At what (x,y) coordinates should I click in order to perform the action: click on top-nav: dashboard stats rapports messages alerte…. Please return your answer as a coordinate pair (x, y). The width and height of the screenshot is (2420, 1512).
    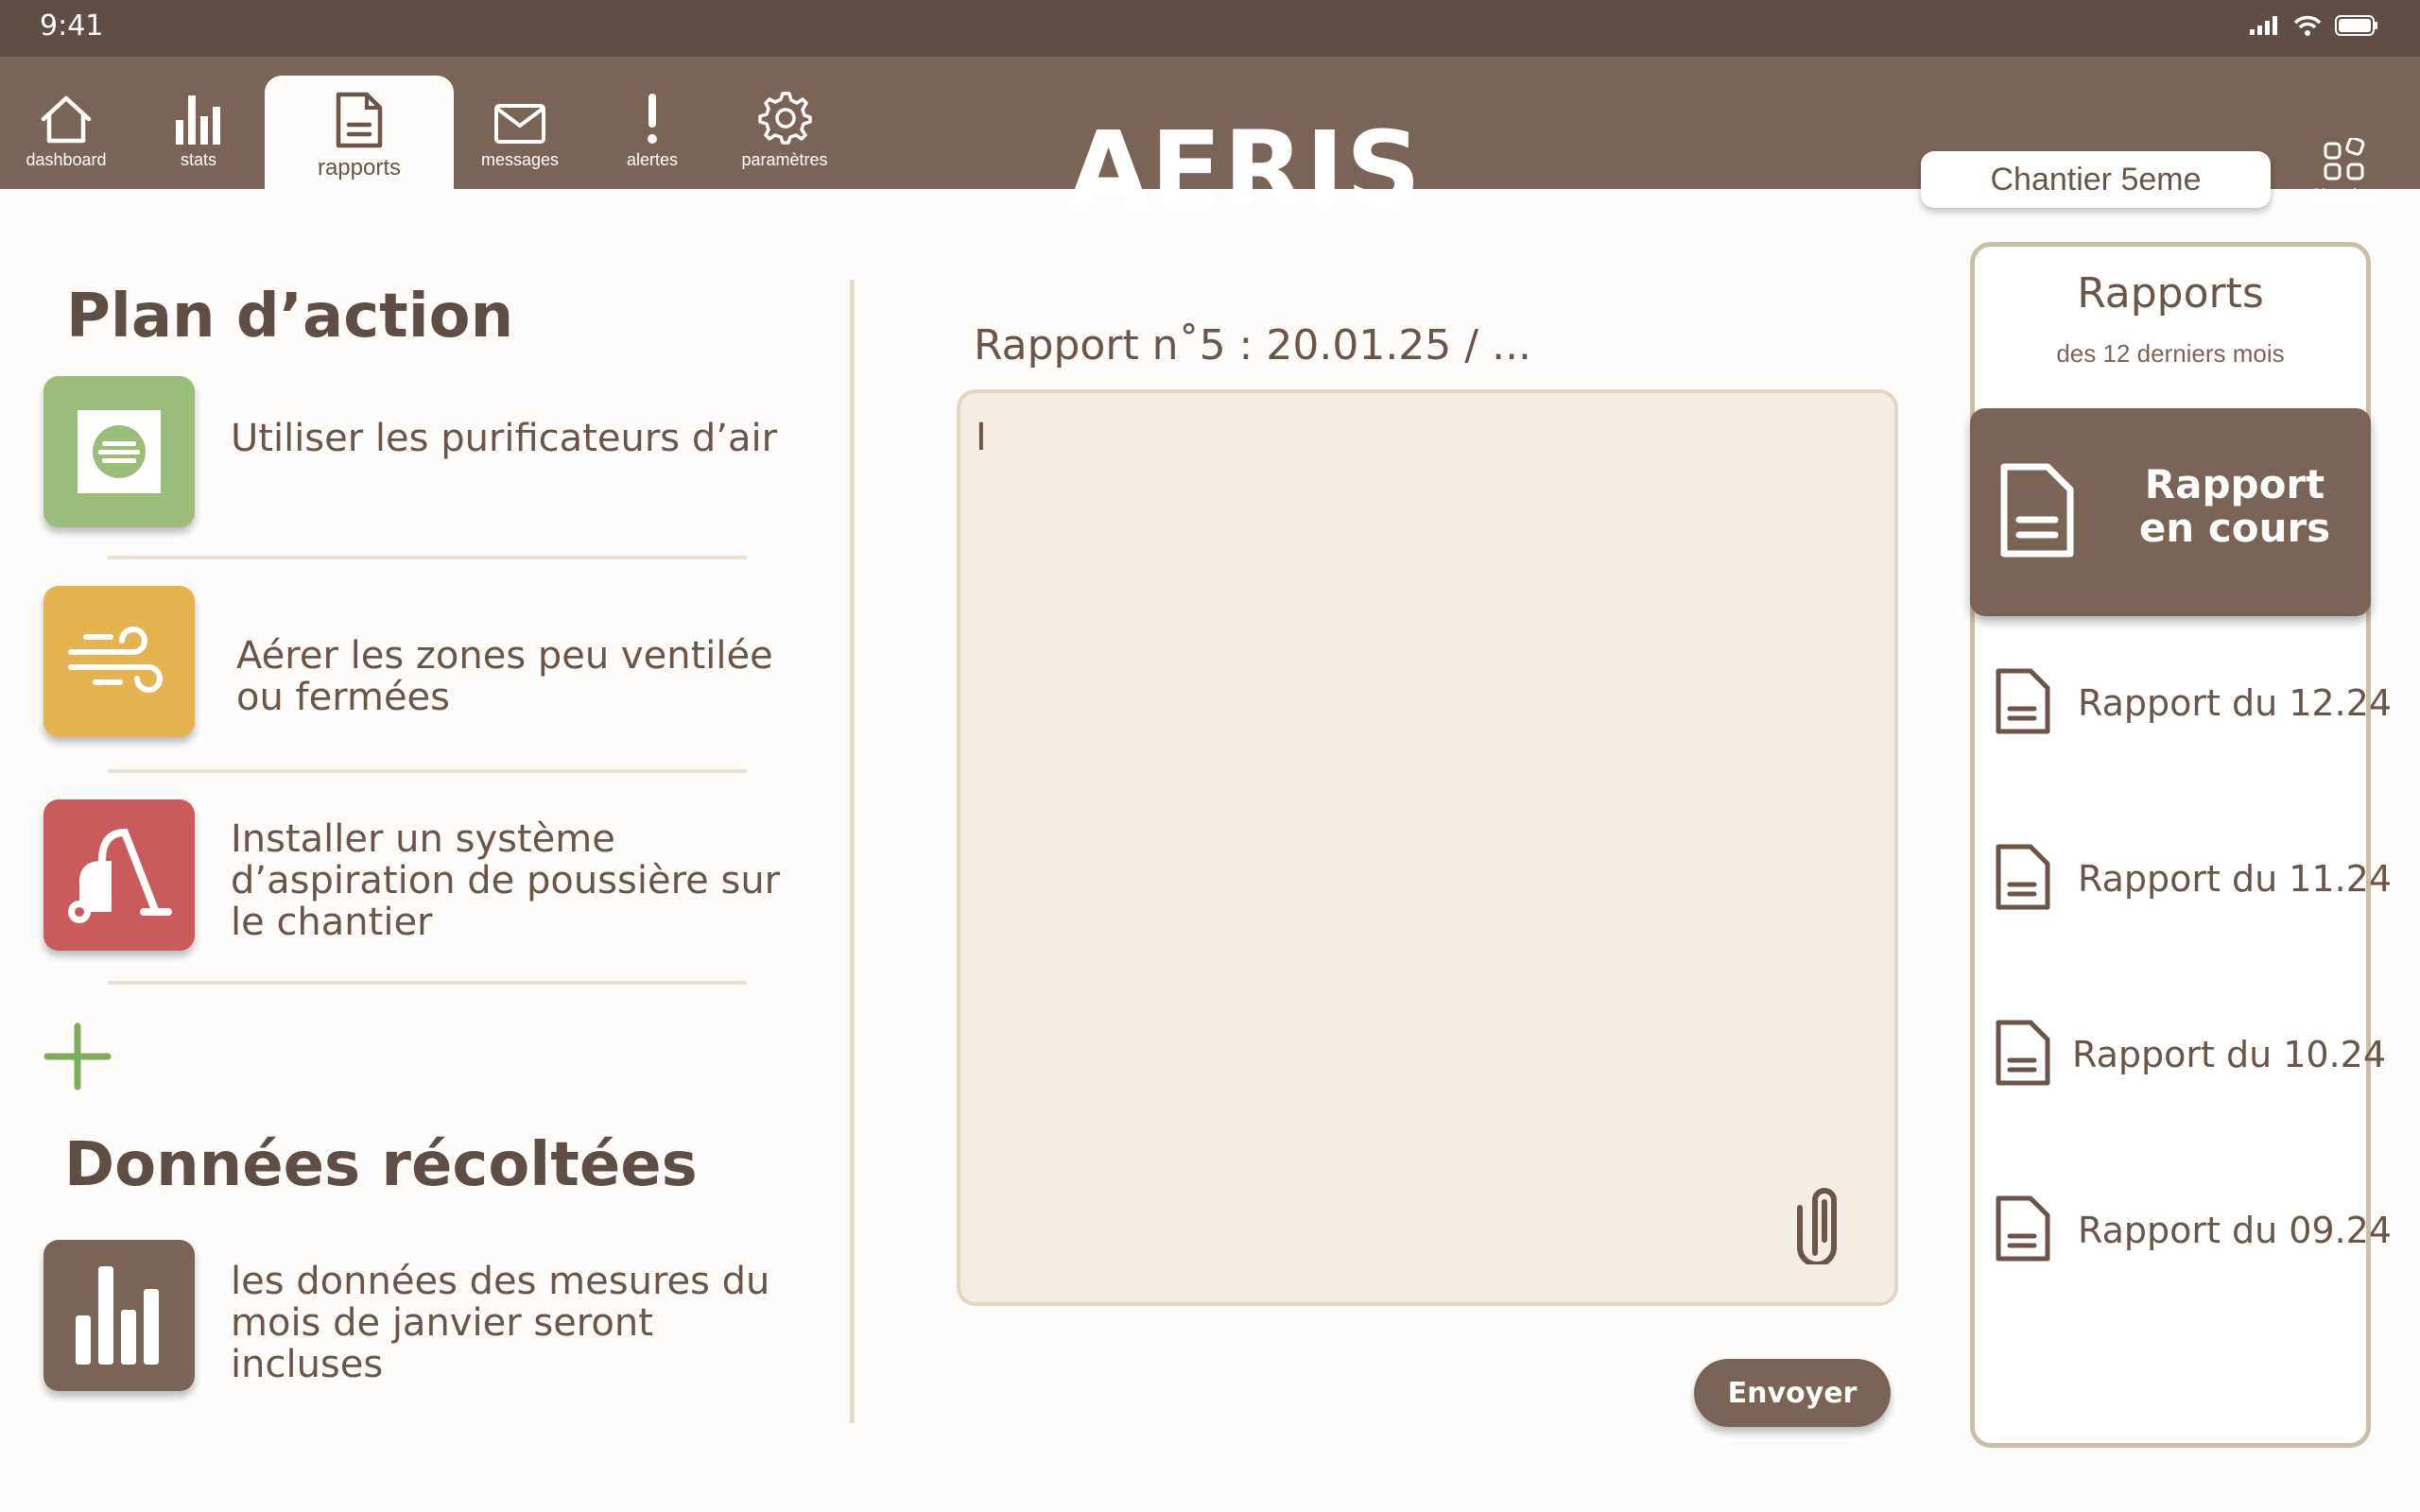
    Looking at the image, I should click on (1210, 139).